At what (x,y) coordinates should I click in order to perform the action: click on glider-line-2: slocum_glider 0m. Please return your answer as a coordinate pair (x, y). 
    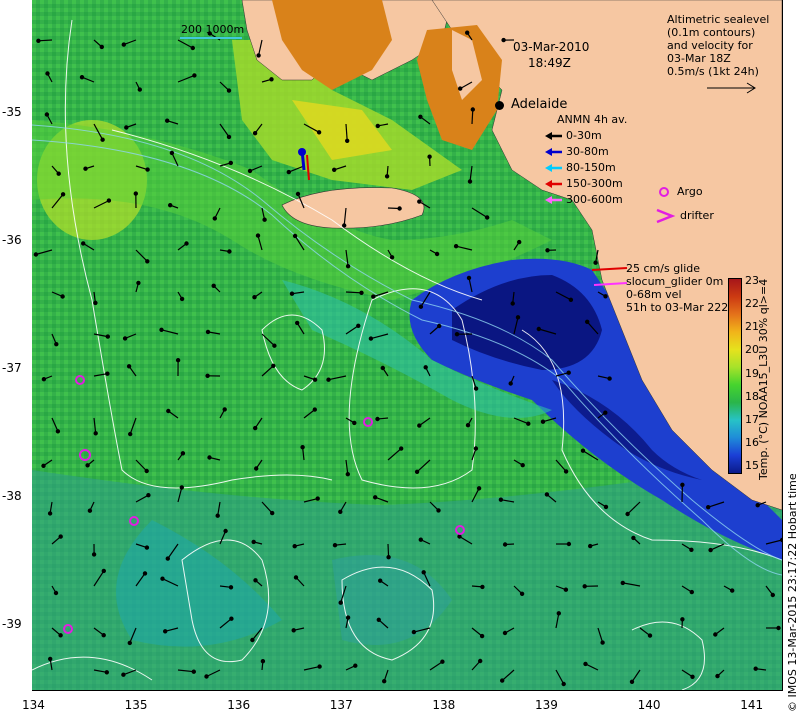
    Looking at the image, I should click on (675, 281).